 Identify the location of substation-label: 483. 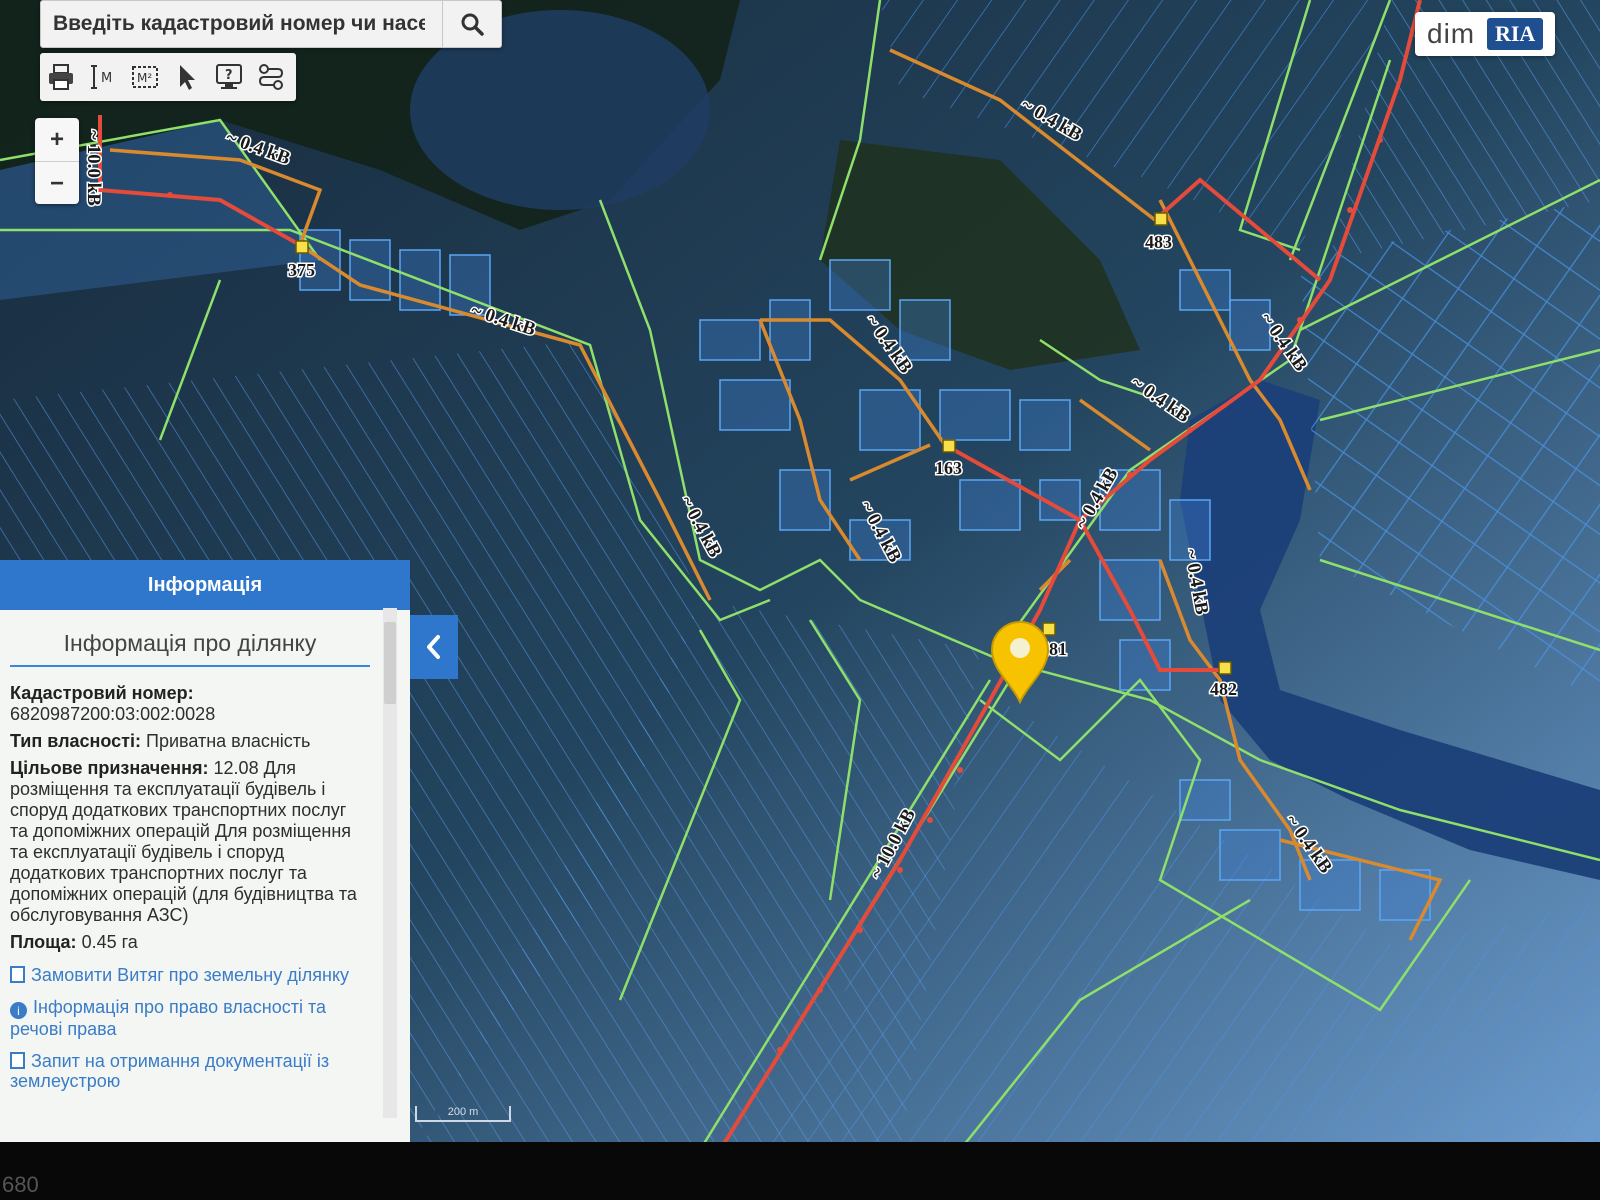
(1158, 242).